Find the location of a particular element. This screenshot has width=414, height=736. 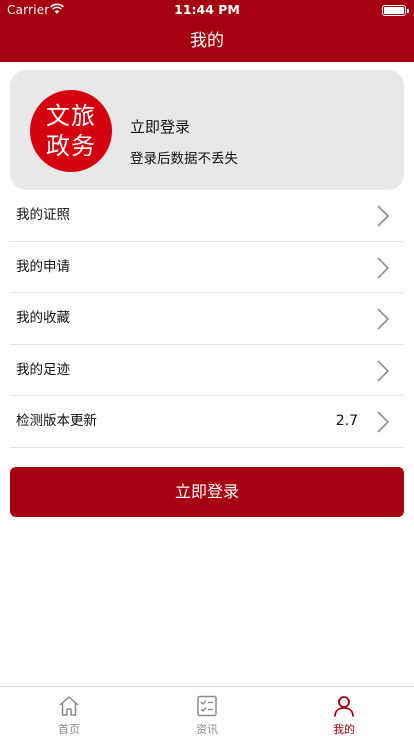

news-icon is located at coordinates (207, 706).